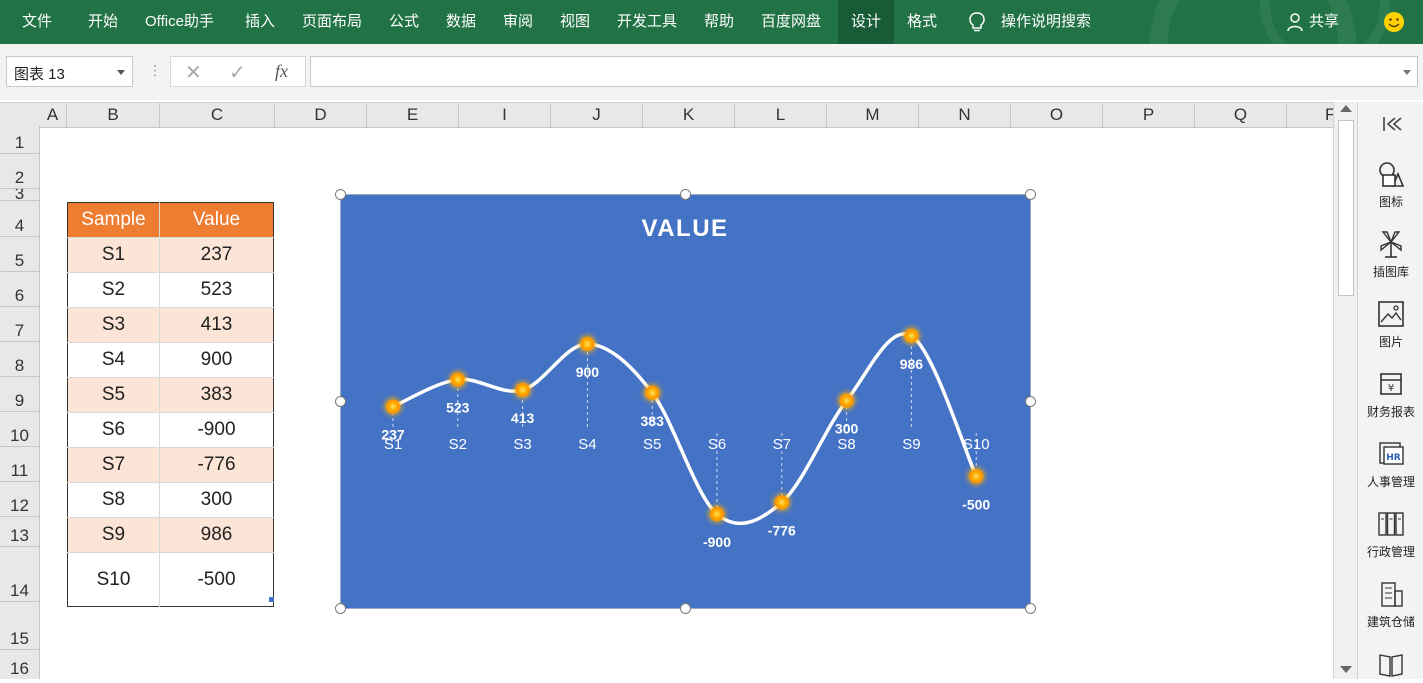  I want to click on cell-value: 986, so click(216, 535).